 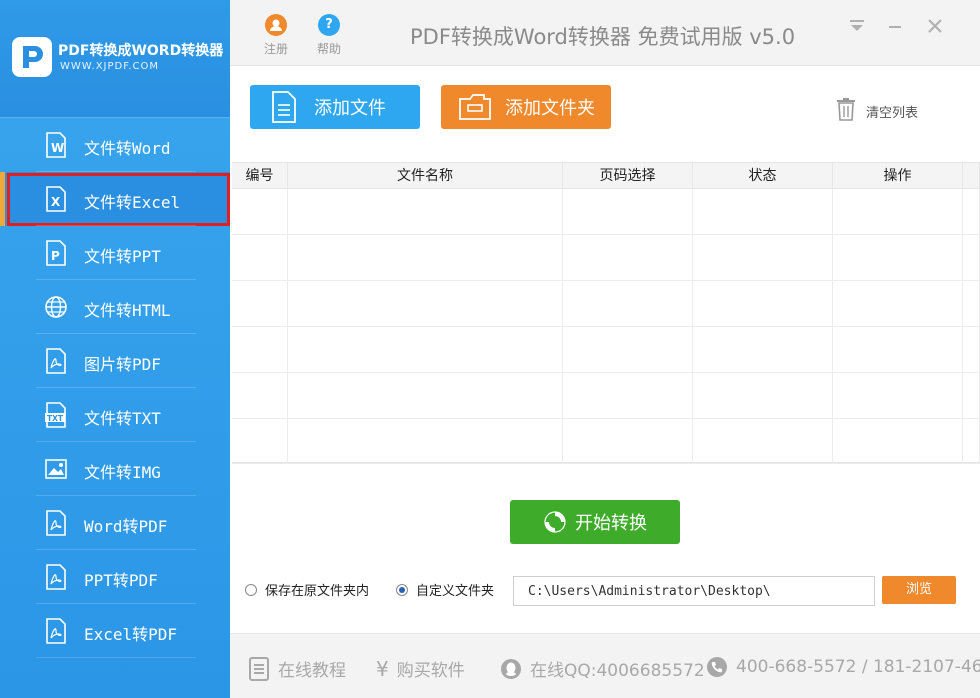 What do you see at coordinates (275, 49) in the screenshot?
I see `register-label: 注册` at bounding box center [275, 49].